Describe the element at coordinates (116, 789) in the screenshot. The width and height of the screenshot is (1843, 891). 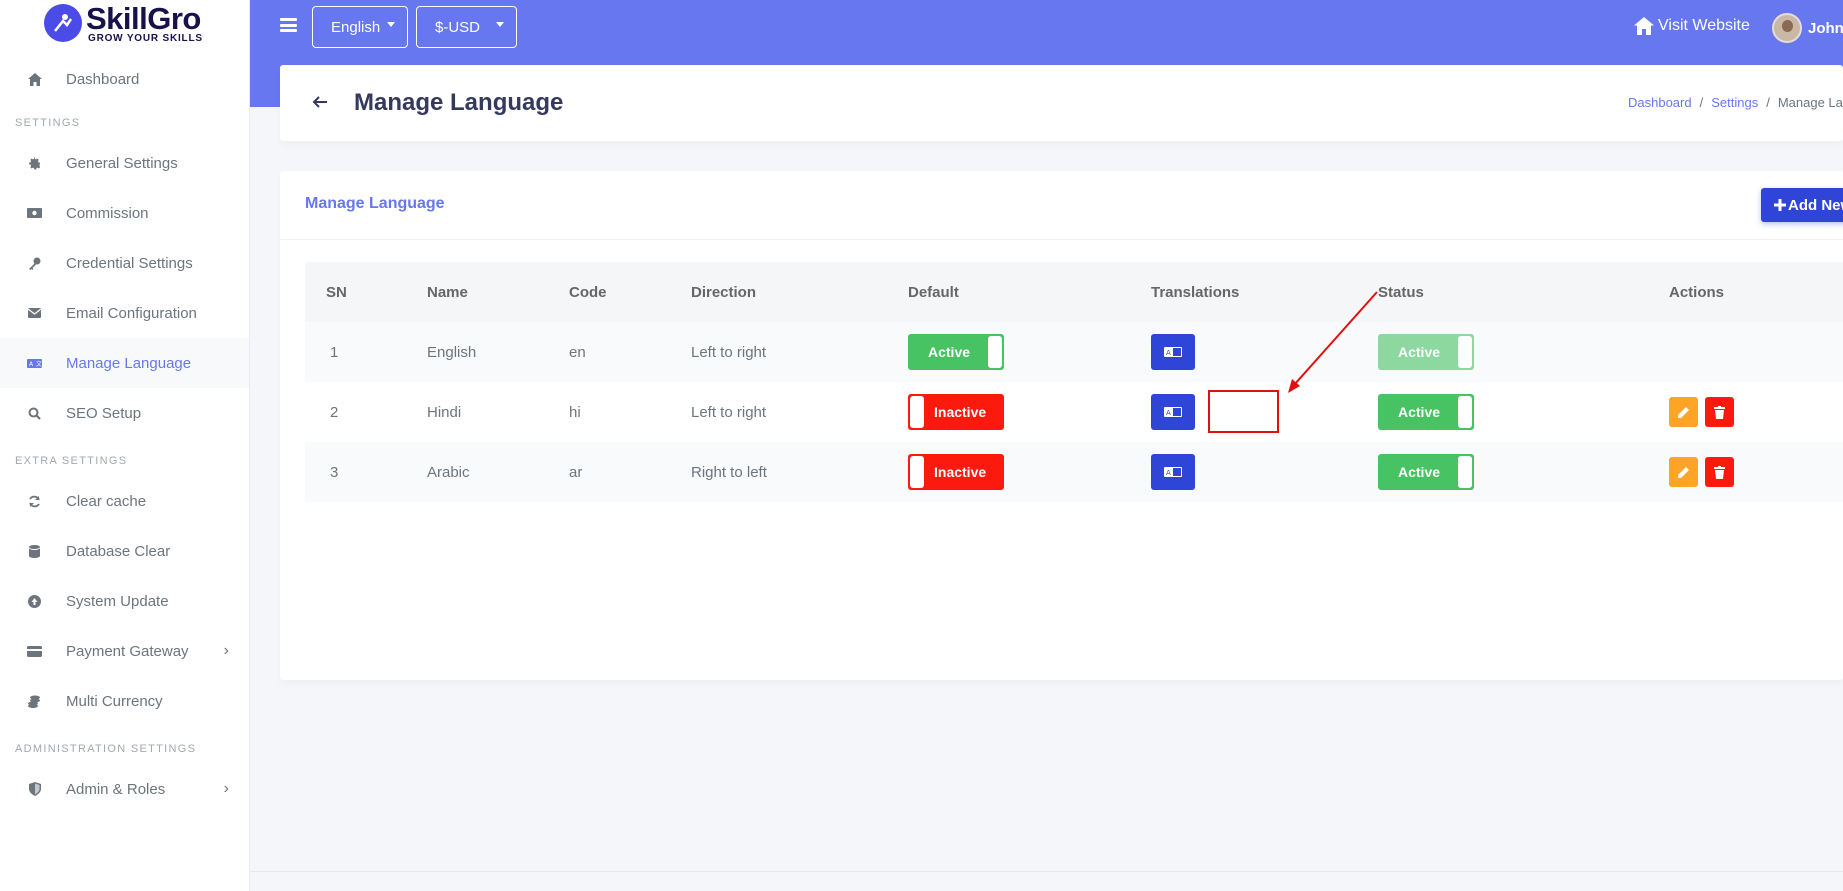
I see `sidebar-item-label: Admin & Roles` at that location.